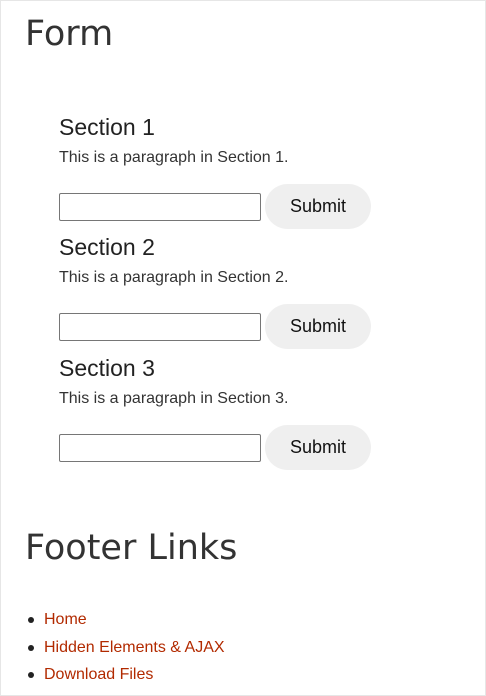  What do you see at coordinates (160, 448) in the screenshot?
I see `section-3-input` at bounding box center [160, 448].